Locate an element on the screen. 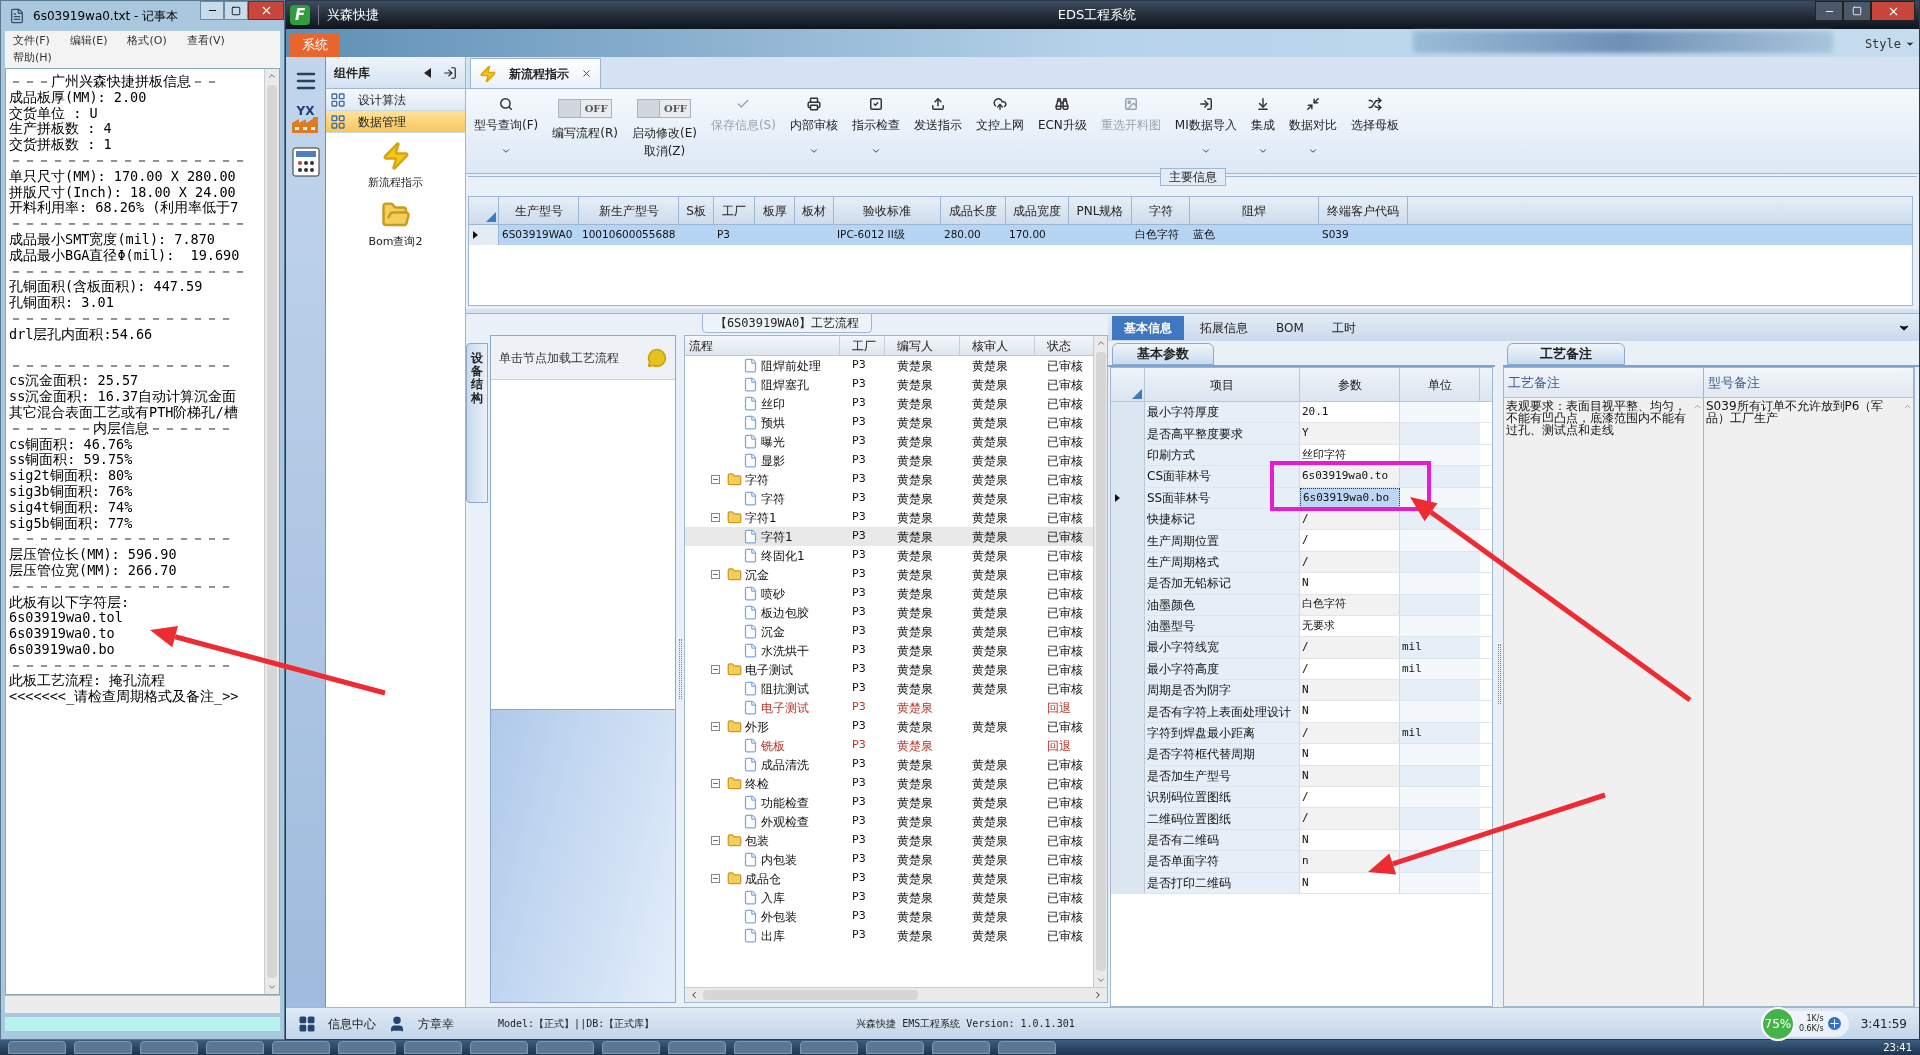 The height and width of the screenshot is (1055, 1920). tool-button: 新流程指示 is located at coordinates (395, 166).